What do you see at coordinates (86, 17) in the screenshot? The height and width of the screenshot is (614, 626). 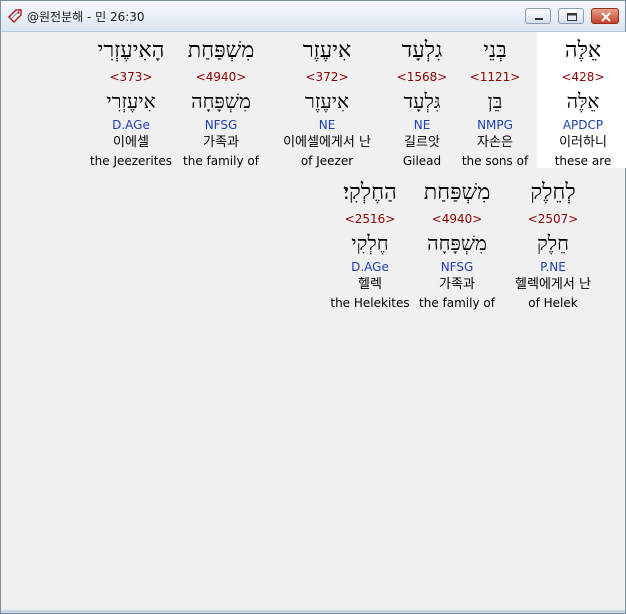 I see `window-title: @원전분해 - 민 26:30` at bounding box center [86, 17].